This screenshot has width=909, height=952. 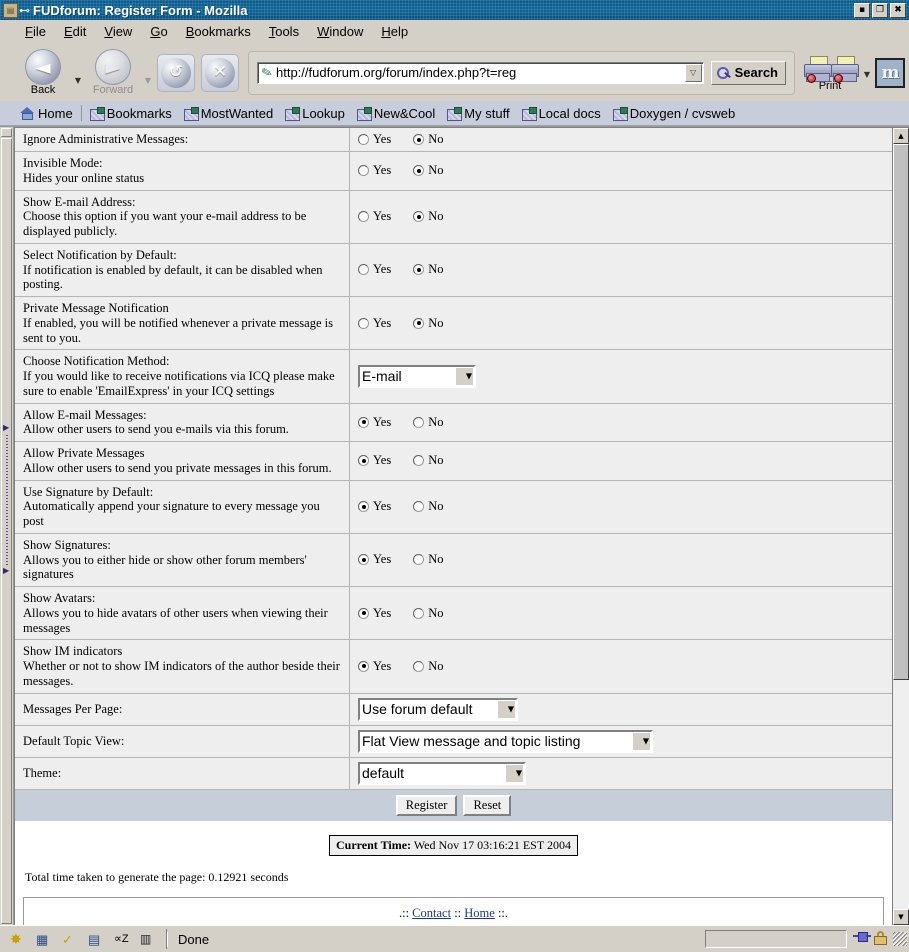 I want to click on menu-help: Help, so click(x=394, y=31).